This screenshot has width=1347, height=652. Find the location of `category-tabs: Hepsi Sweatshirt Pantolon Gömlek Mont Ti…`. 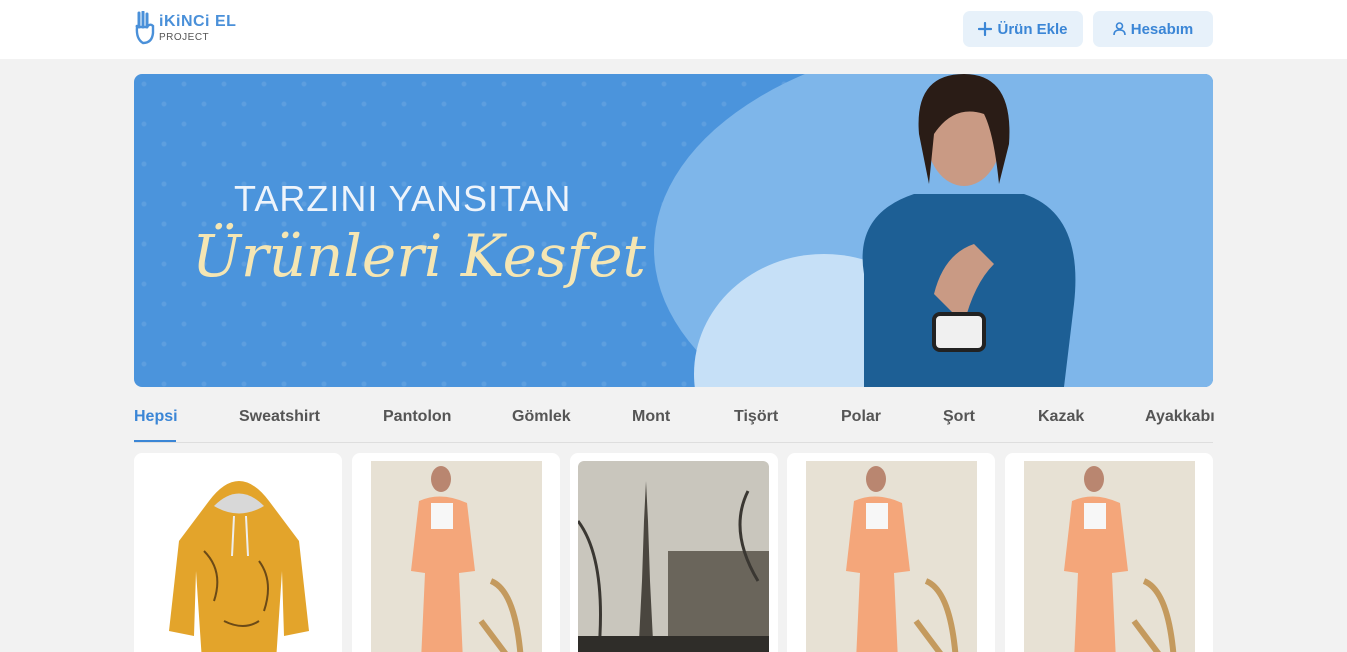

category-tabs: Hepsi Sweatshirt Pantolon Gömlek Mont Ti… is located at coordinates (674, 420).